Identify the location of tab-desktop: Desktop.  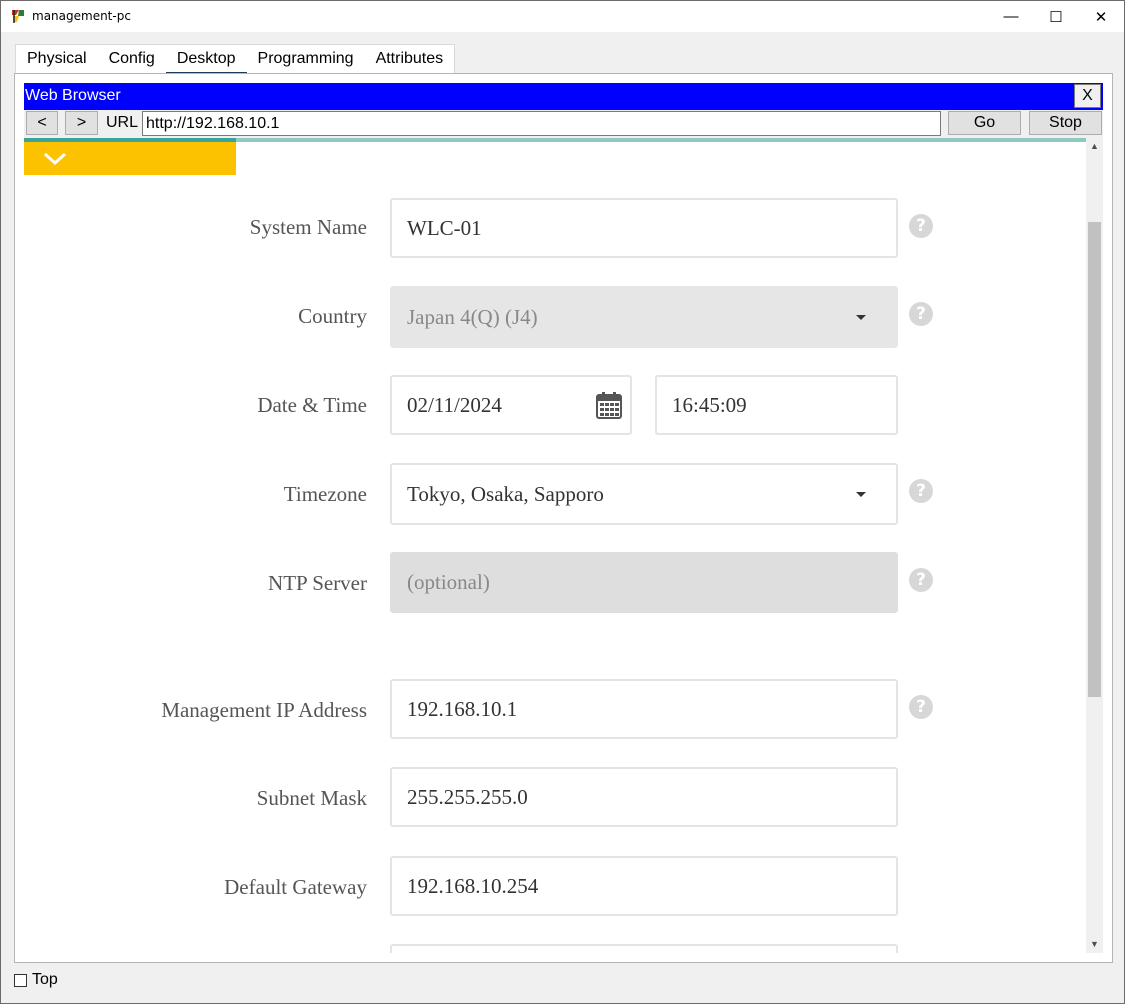
(206, 60).